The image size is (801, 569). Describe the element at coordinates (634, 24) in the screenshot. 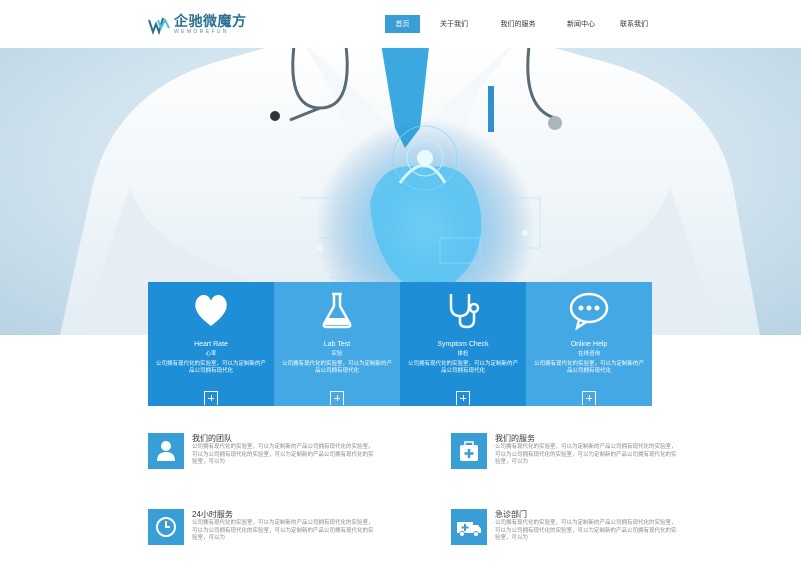

I see `nav-contact: 联系我们` at that location.